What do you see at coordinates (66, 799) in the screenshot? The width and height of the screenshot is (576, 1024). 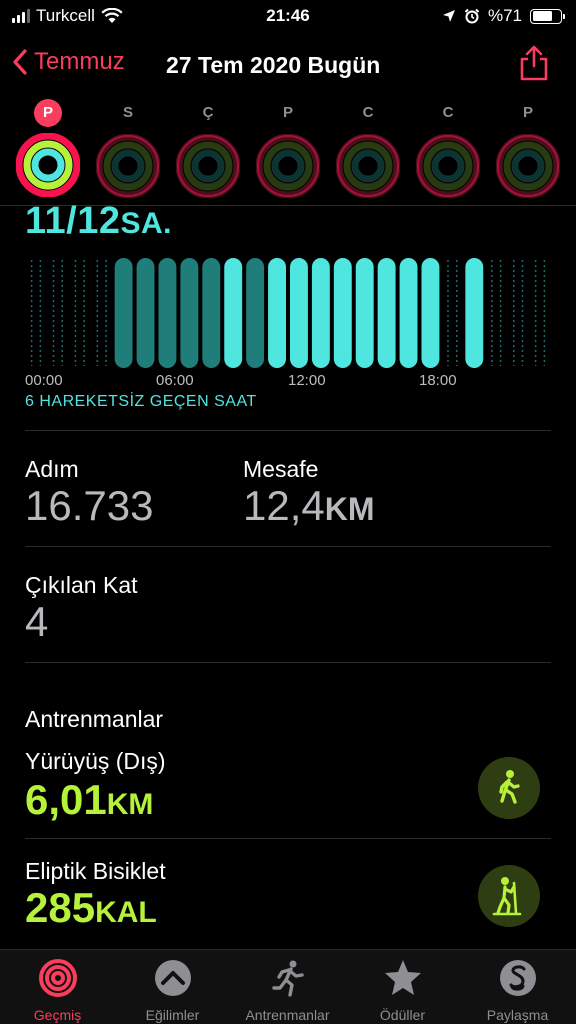 I see `workout-value-number: 6,01` at bounding box center [66, 799].